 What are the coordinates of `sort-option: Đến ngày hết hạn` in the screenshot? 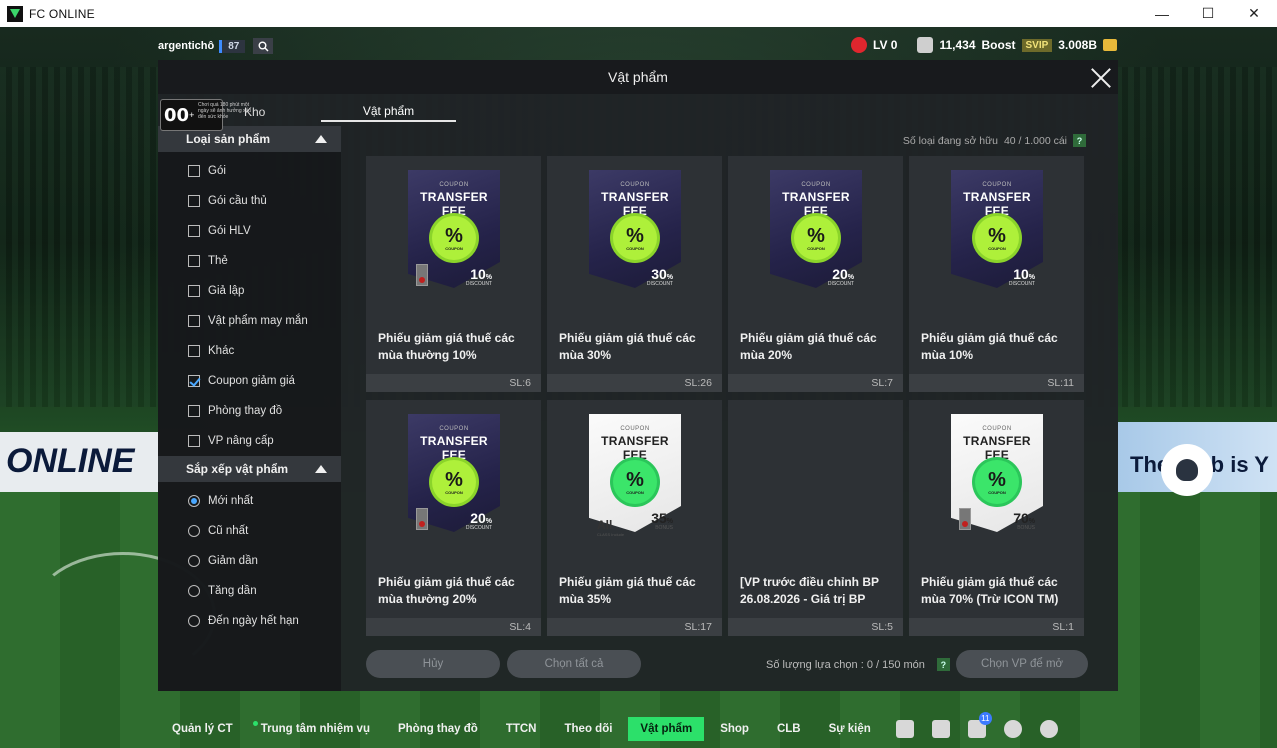 It's located at (249, 621).